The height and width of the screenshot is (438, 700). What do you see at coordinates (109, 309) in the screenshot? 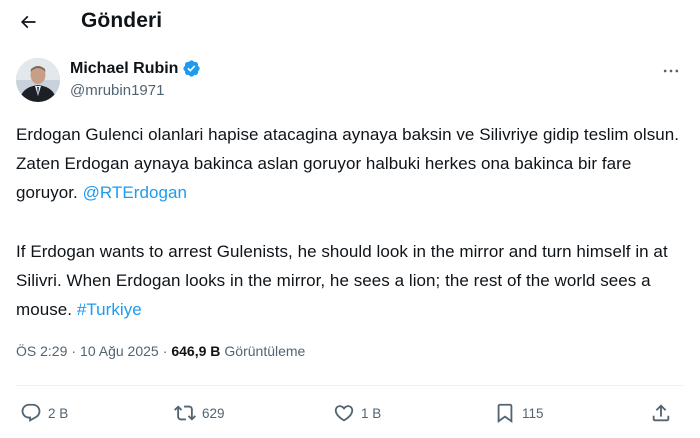
I see `hashtag-link: #Turkiye` at bounding box center [109, 309].